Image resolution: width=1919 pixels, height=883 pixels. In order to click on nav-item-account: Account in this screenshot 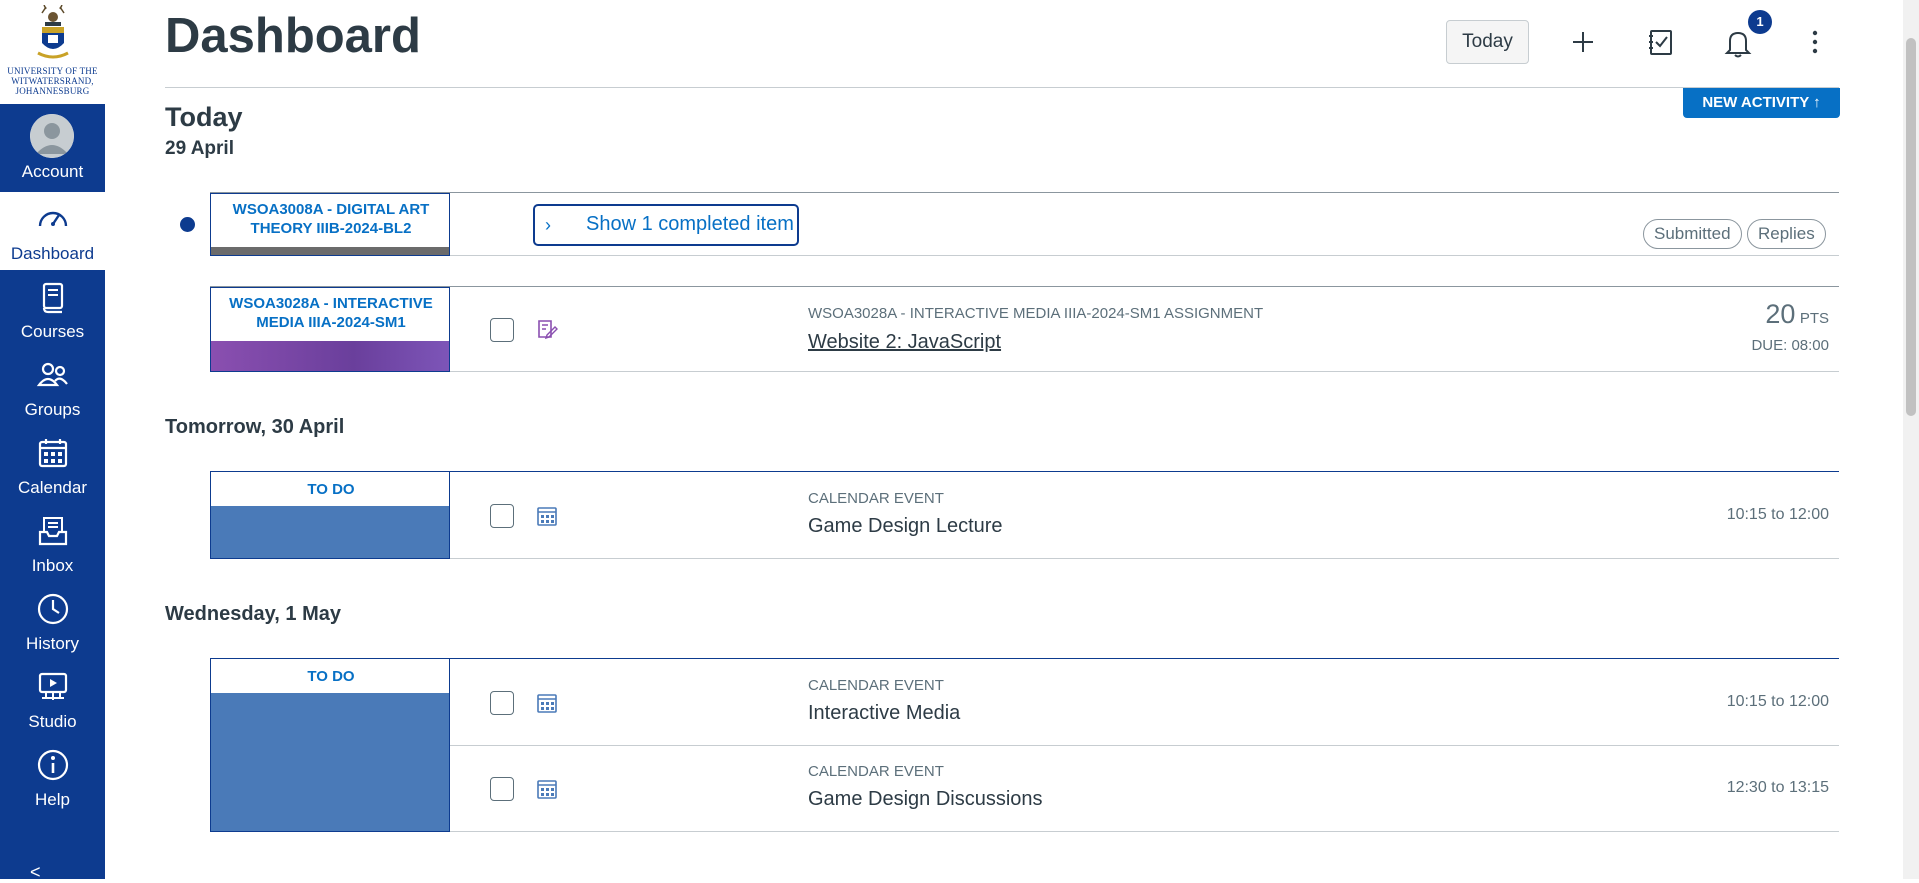, I will do `click(52, 143)`.